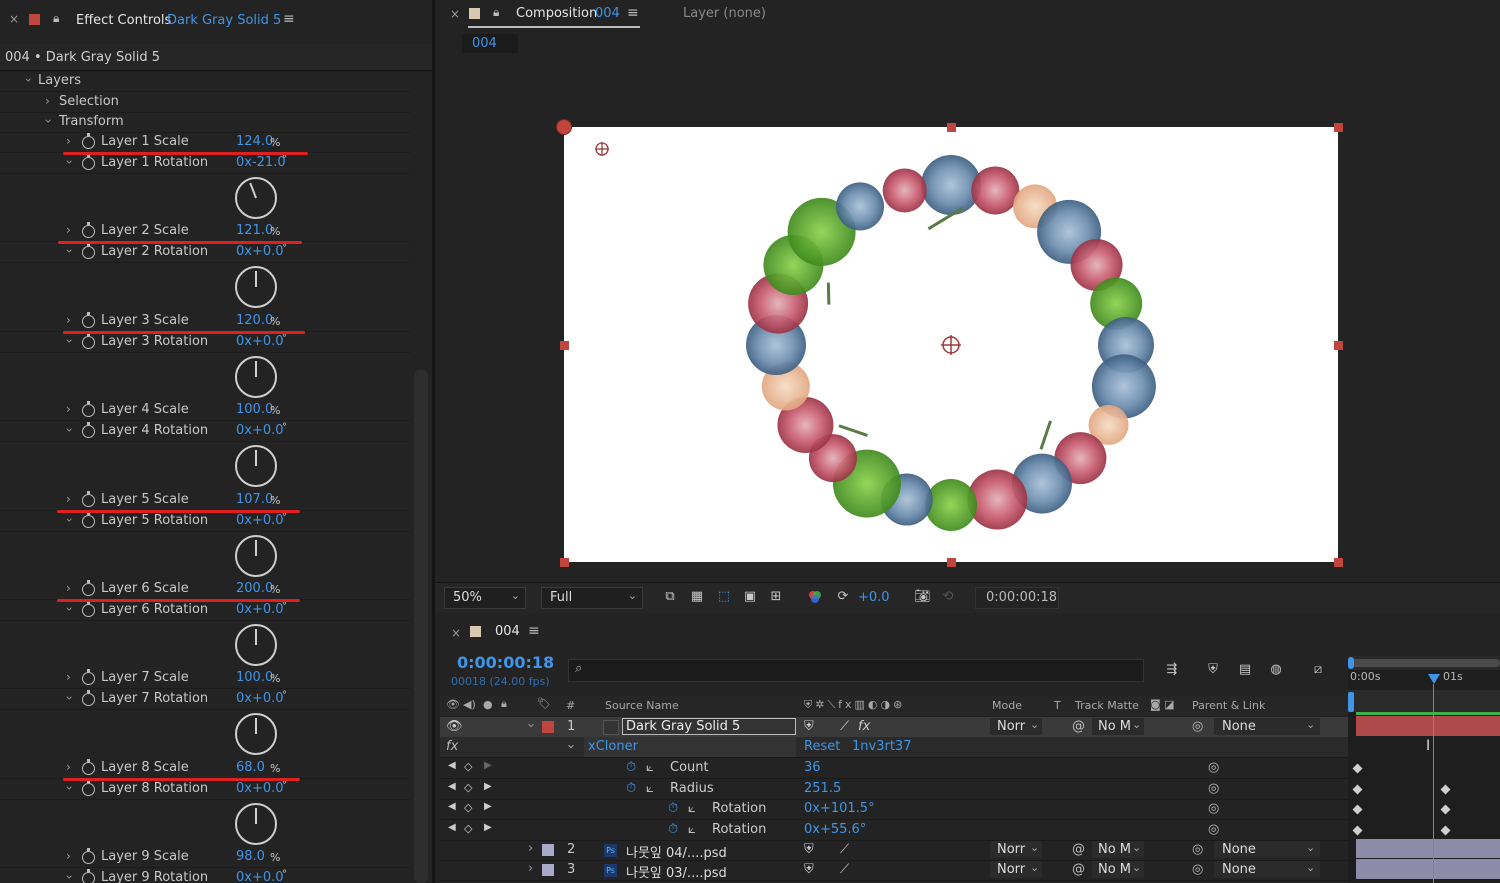  I want to click on track-left-handle, so click(1351, 702).